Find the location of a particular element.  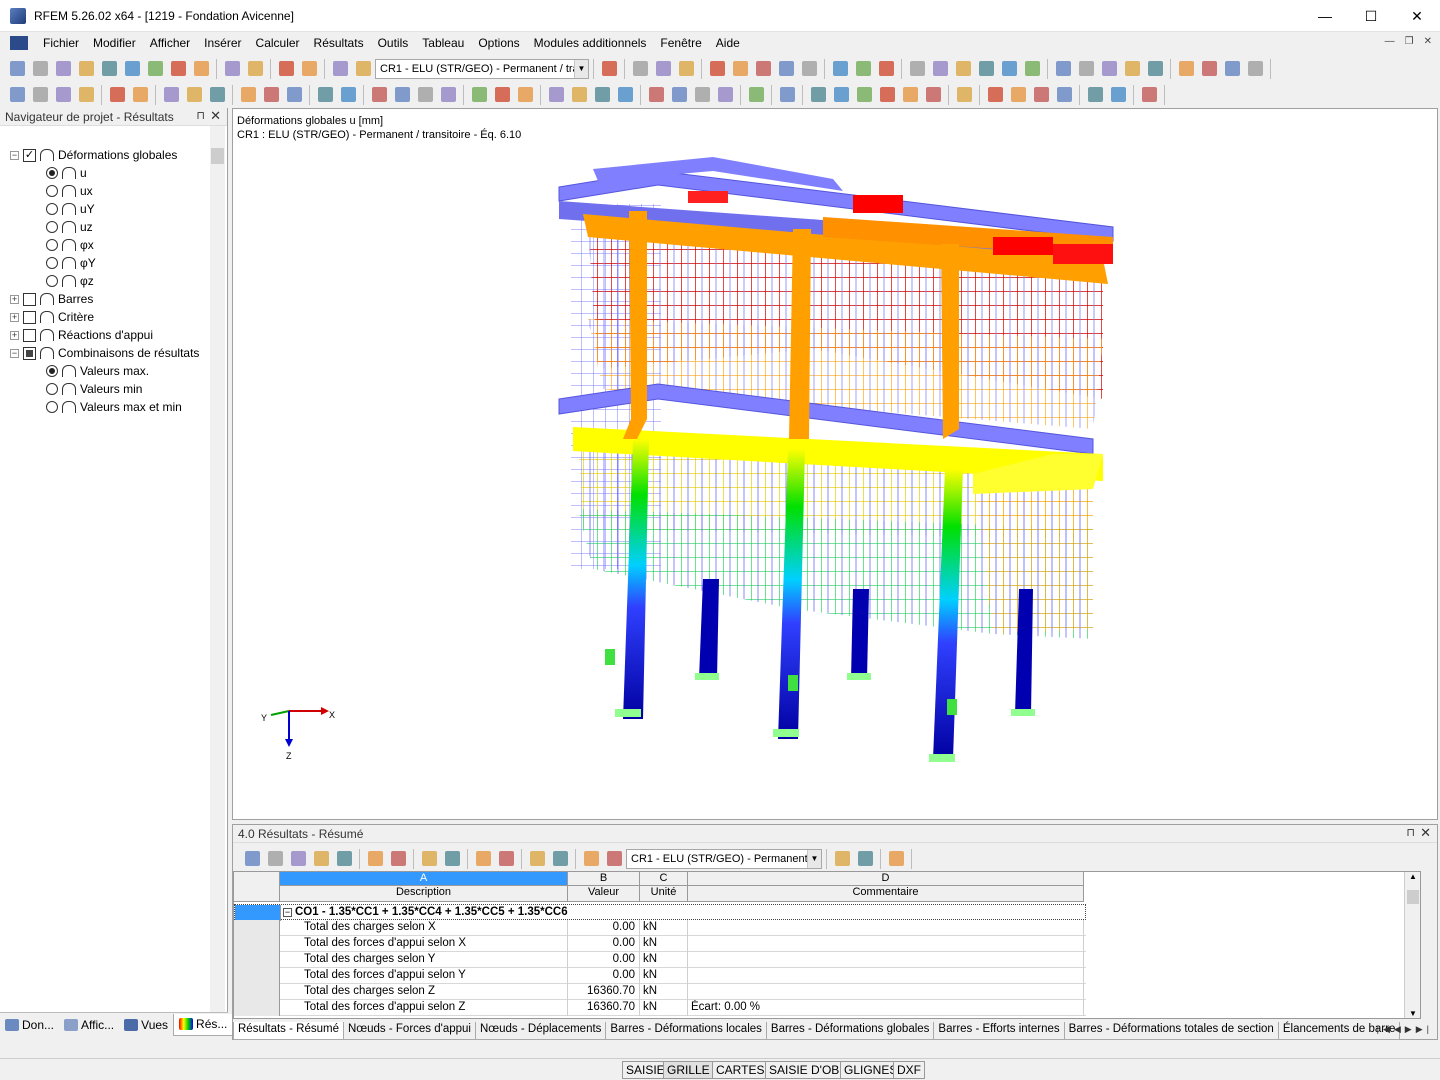

menu-calculer: Calculer is located at coordinates (278, 43).